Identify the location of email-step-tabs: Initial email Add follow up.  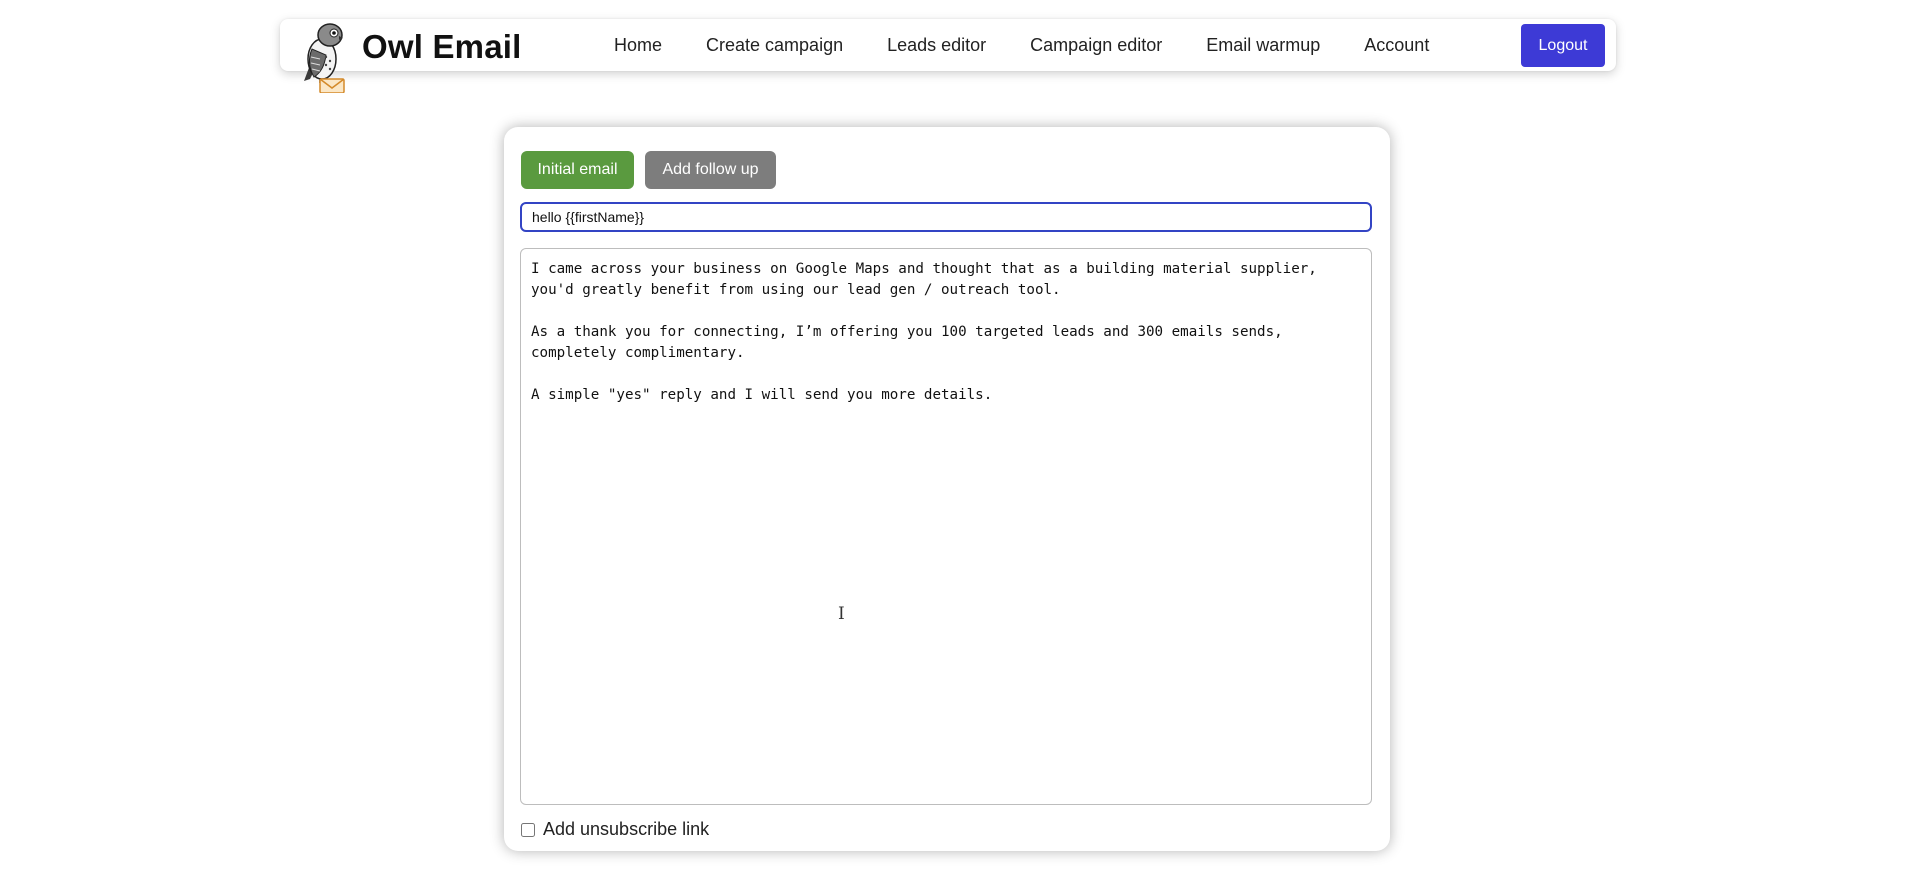
(654, 170).